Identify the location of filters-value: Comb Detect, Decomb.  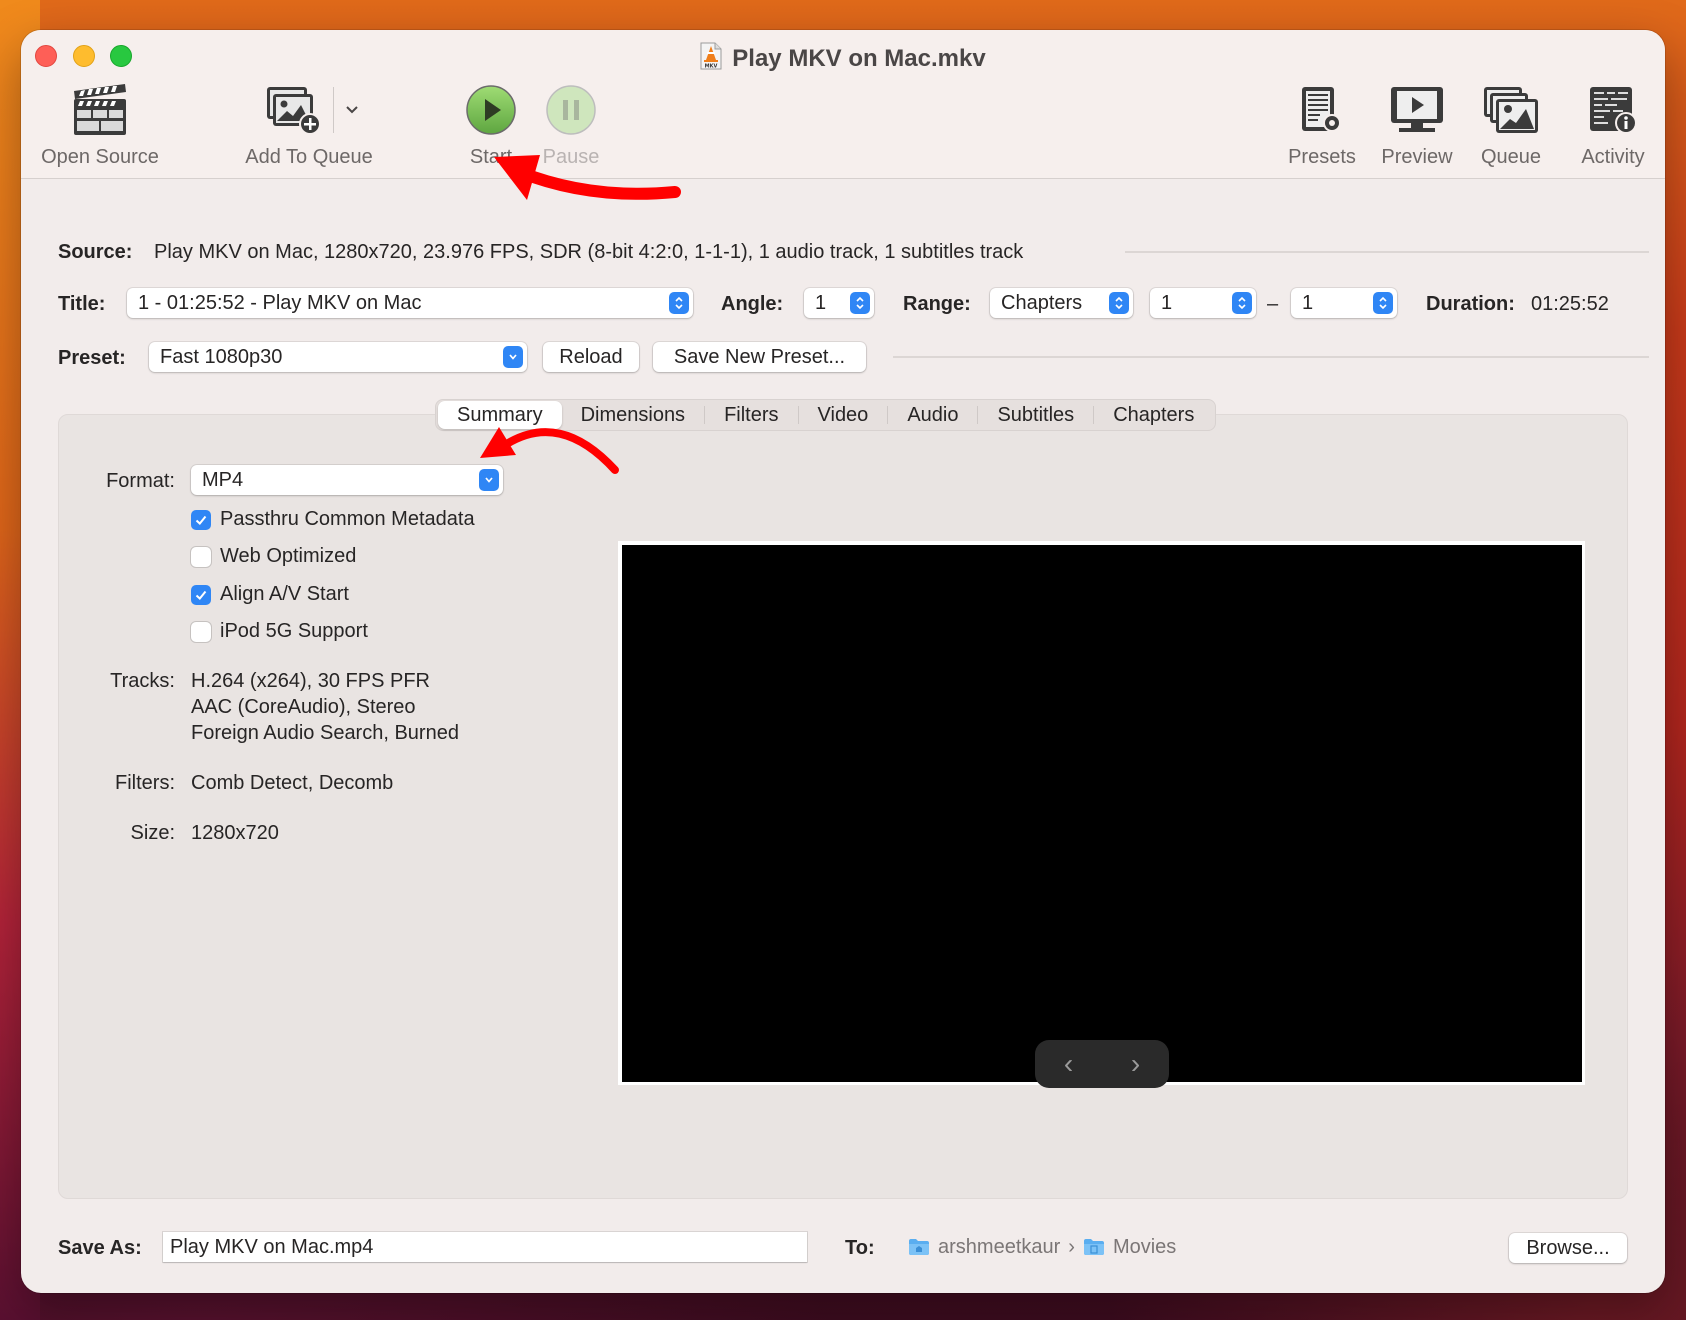
(292, 783).